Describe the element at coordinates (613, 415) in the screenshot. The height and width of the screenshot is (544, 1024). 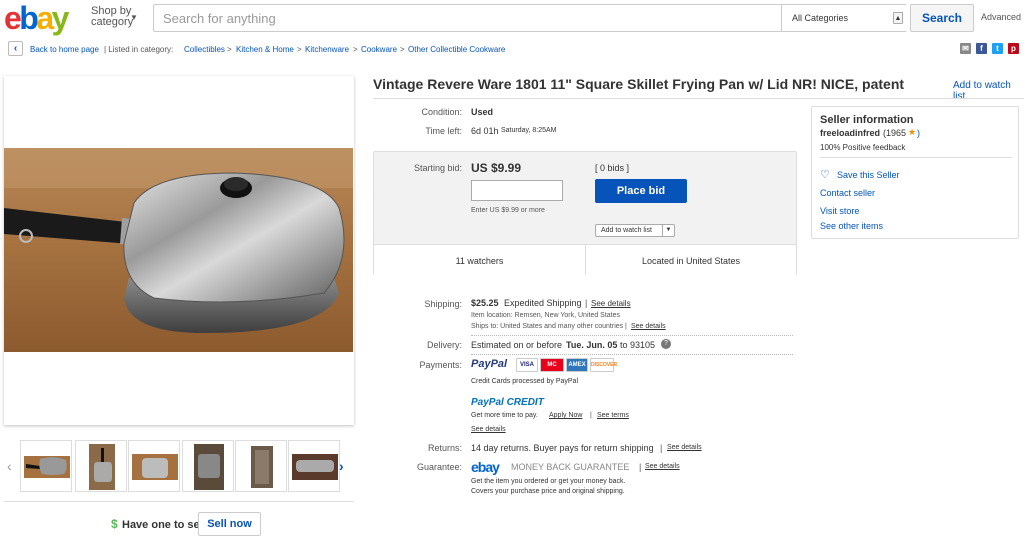
I see `see-terms-link: See terms` at that location.